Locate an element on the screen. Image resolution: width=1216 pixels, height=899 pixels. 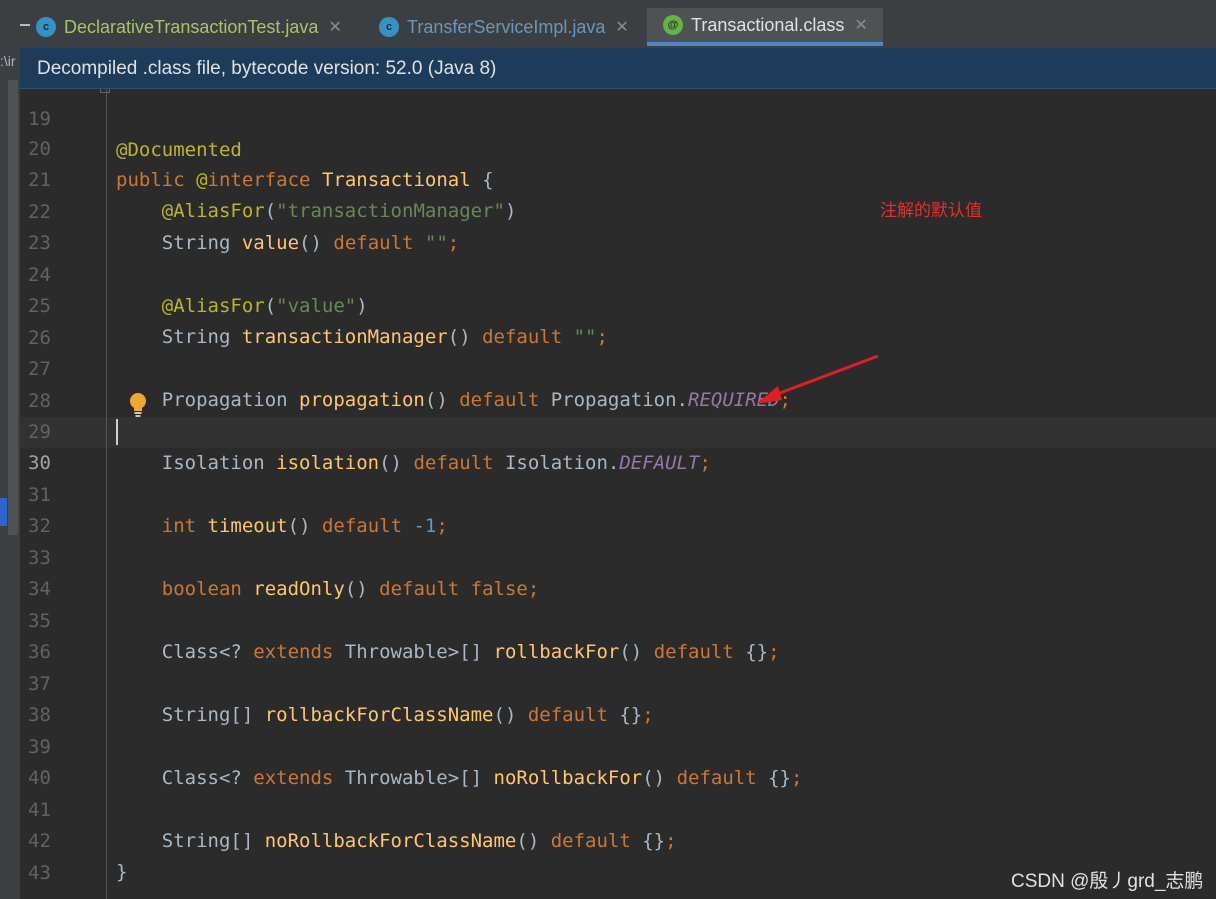
code-line: 28 is located at coordinates (618, 383).